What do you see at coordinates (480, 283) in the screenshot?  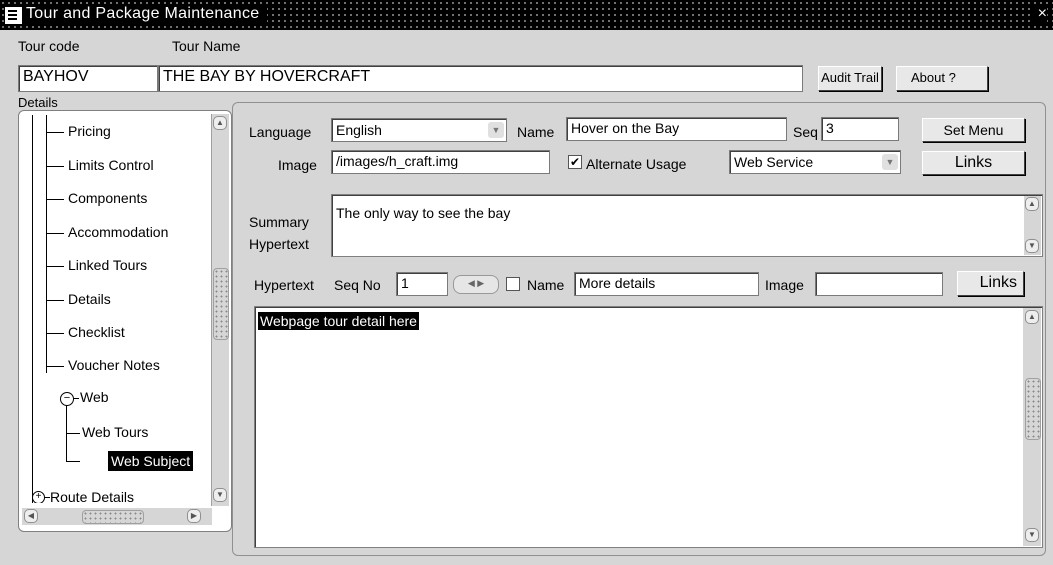 I see `next-icon: ▶` at bounding box center [480, 283].